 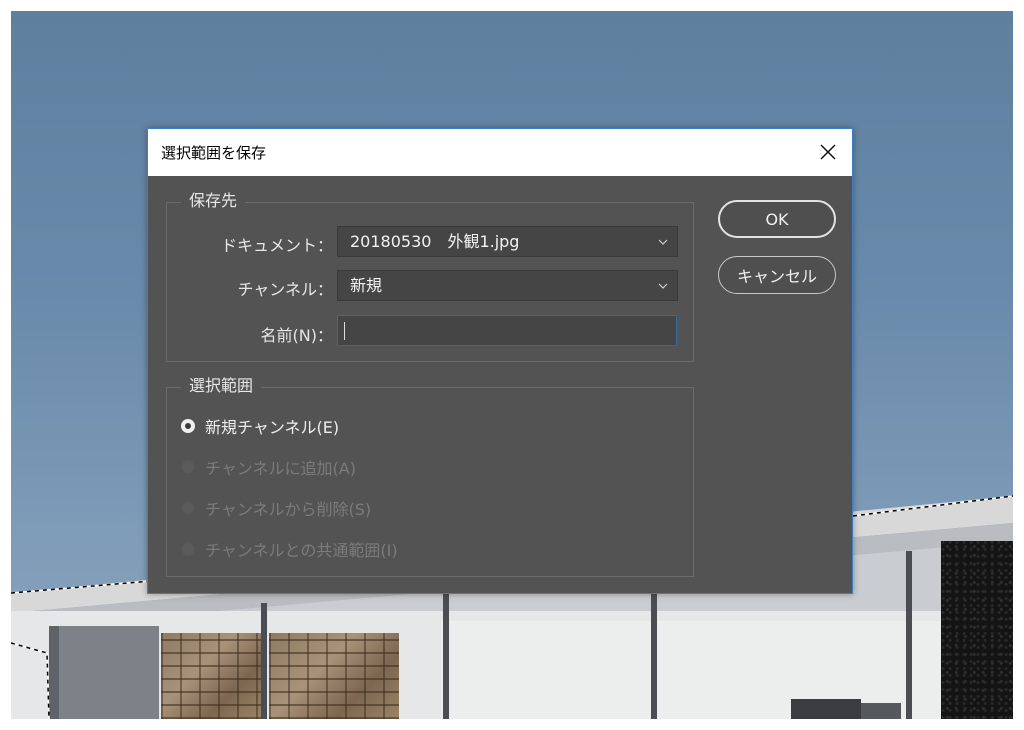 What do you see at coordinates (272, 427) in the screenshot?
I see `radio-label: 新規チャンネル(E)` at bounding box center [272, 427].